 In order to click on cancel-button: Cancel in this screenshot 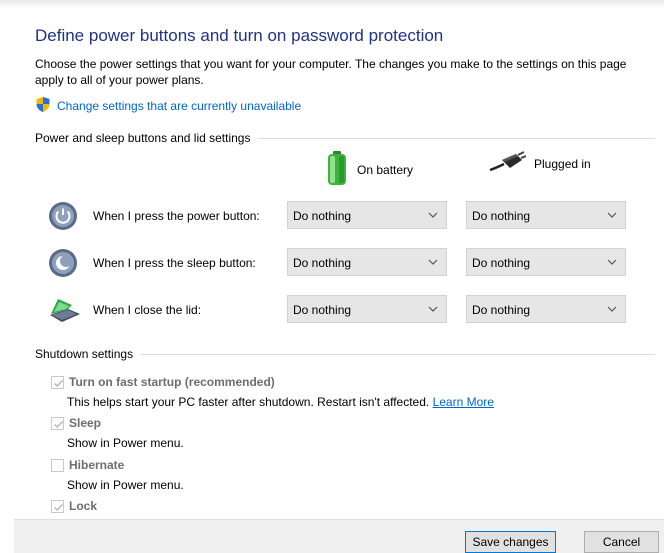, I will do `click(621, 542)`.